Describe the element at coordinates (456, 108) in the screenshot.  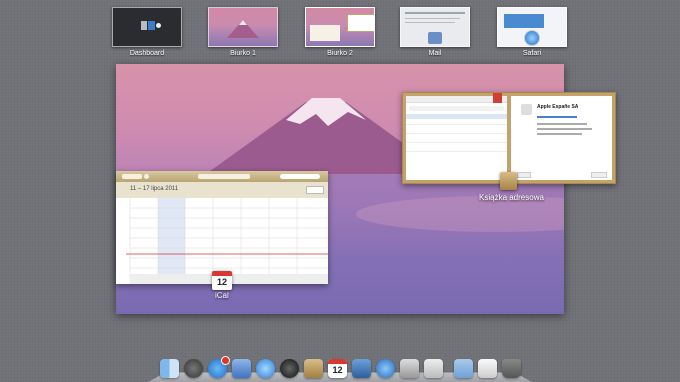
I see `address-search-field` at that location.